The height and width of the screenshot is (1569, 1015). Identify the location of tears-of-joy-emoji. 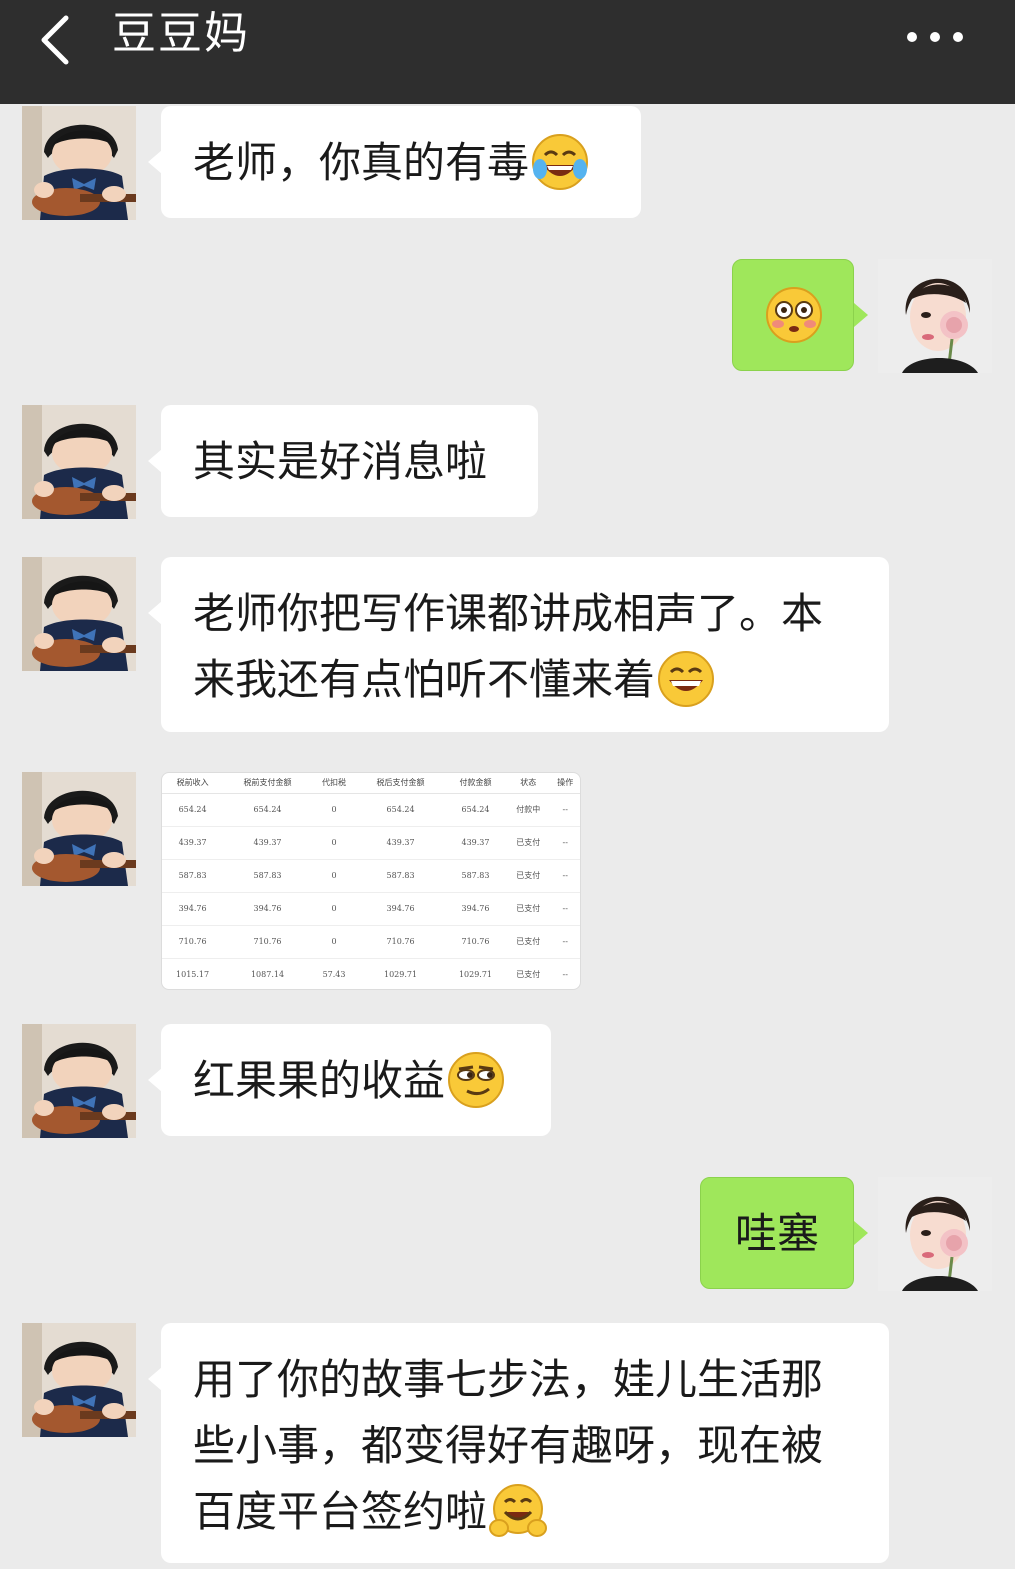
(560, 161).